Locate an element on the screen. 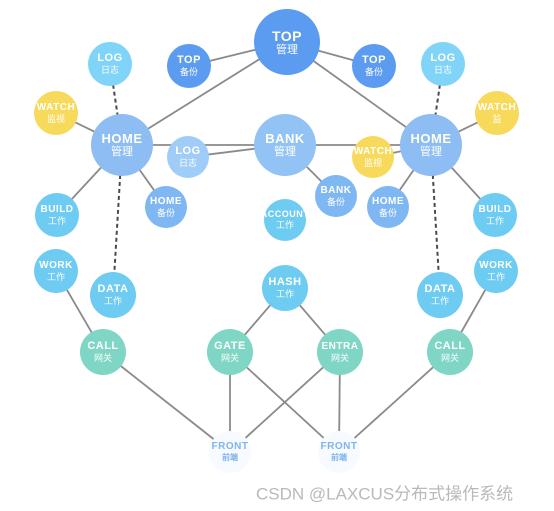 The height and width of the screenshot is (511, 554). graph-node-build_r: BUILD 工作 is located at coordinates (495, 215).